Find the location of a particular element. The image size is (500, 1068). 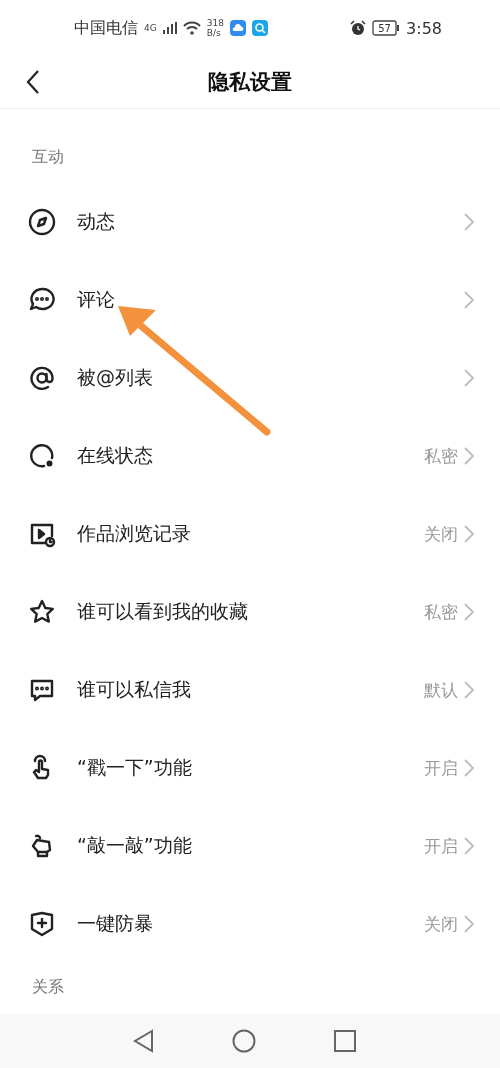

setting-label: 被@列表 is located at coordinates (115, 377).